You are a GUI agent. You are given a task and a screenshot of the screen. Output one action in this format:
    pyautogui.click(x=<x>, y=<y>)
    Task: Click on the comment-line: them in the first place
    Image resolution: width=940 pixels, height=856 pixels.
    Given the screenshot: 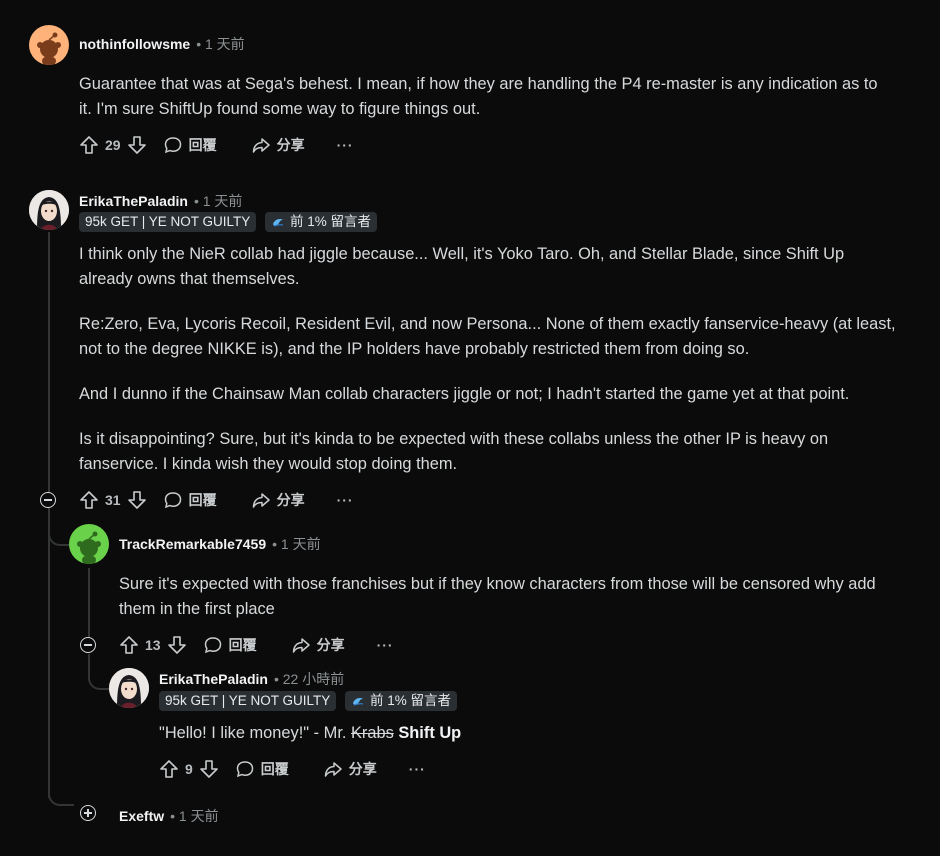 What is the action you would take?
    pyautogui.click(x=197, y=609)
    